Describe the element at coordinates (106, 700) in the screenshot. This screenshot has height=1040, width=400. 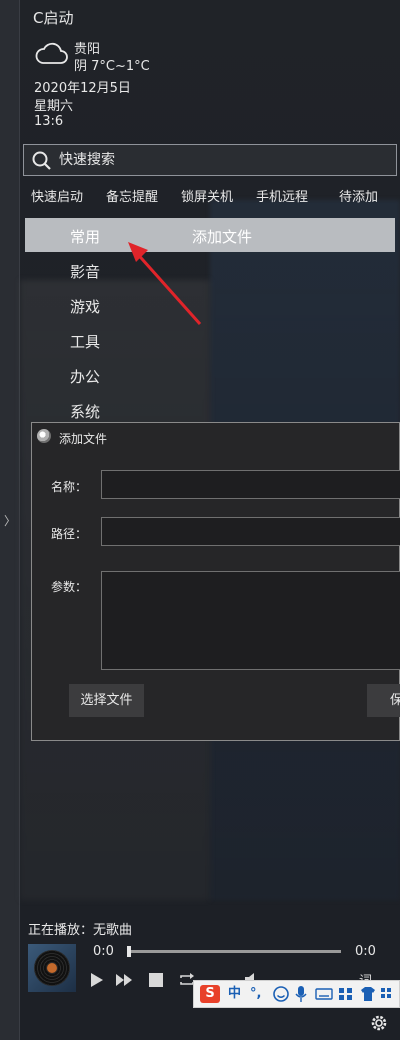
I see `choose-file-button: 选择文件` at that location.